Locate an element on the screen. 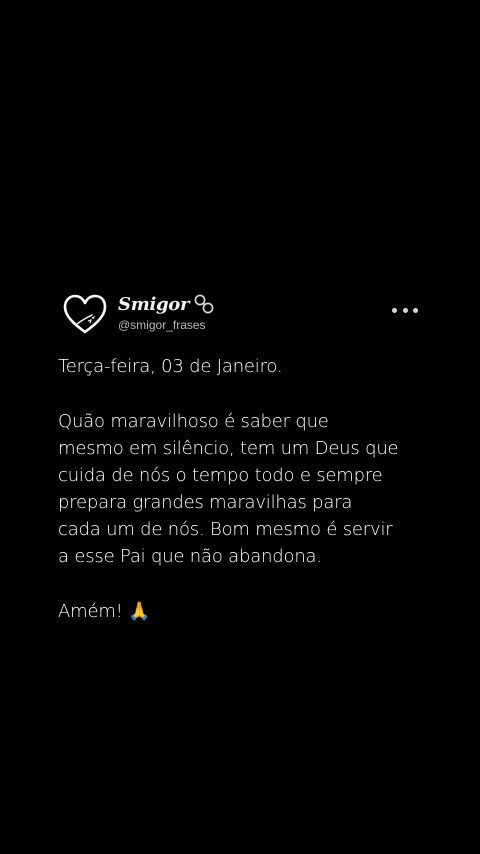 This screenshot has height=854, width=480. message-line: a esse Pai que não abandona. is located at coordinates (190, 556).